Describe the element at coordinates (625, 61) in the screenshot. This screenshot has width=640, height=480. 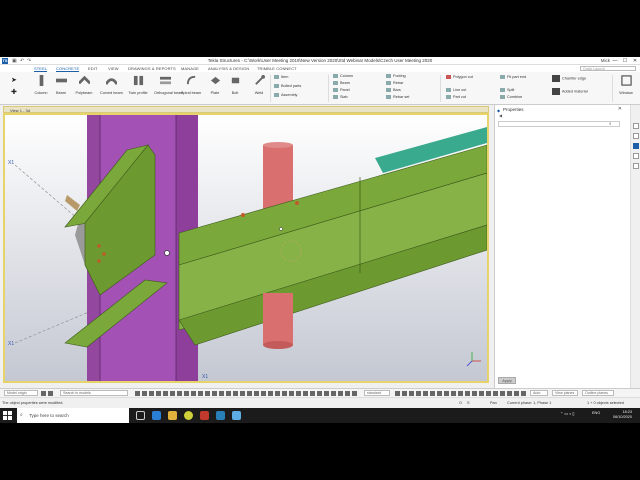
I see `maximize-button: ☐` at that location.